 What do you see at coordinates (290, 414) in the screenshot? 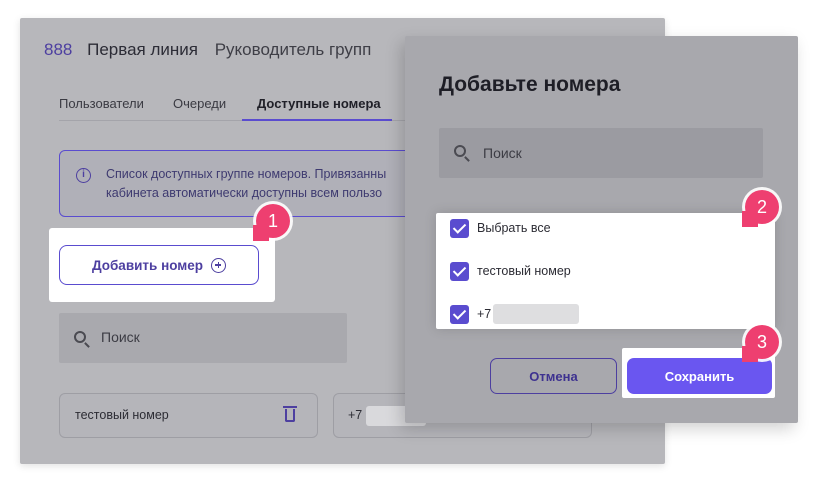
I see `trash-icon` at bounding box center [290, 414].